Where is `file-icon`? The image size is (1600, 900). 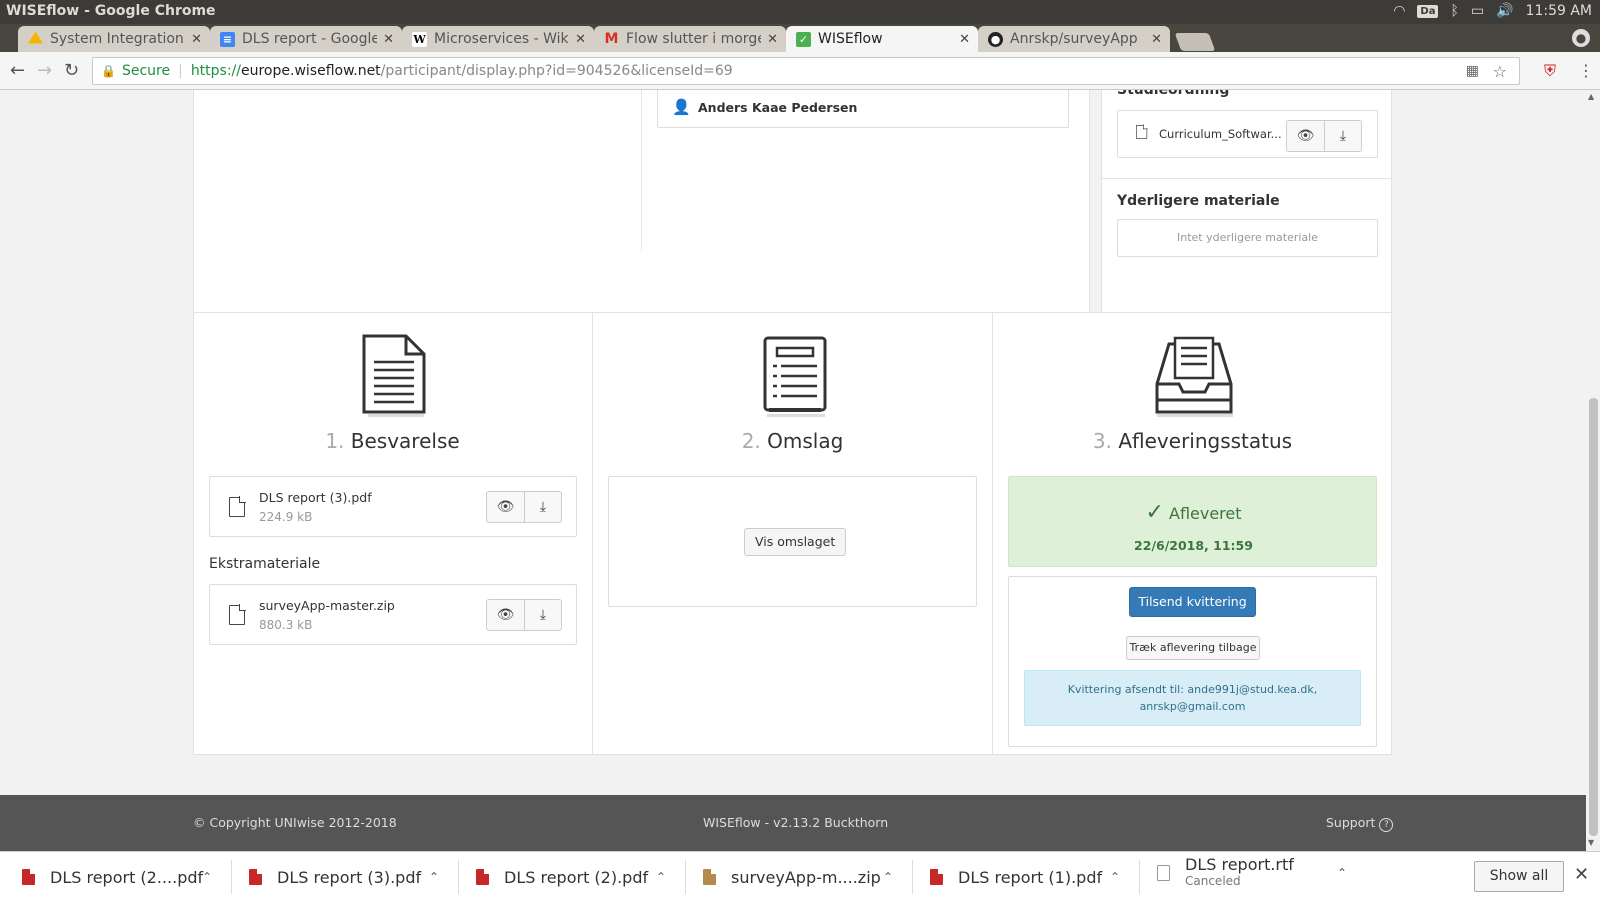
file-icon is located at coordinates (237, 614).